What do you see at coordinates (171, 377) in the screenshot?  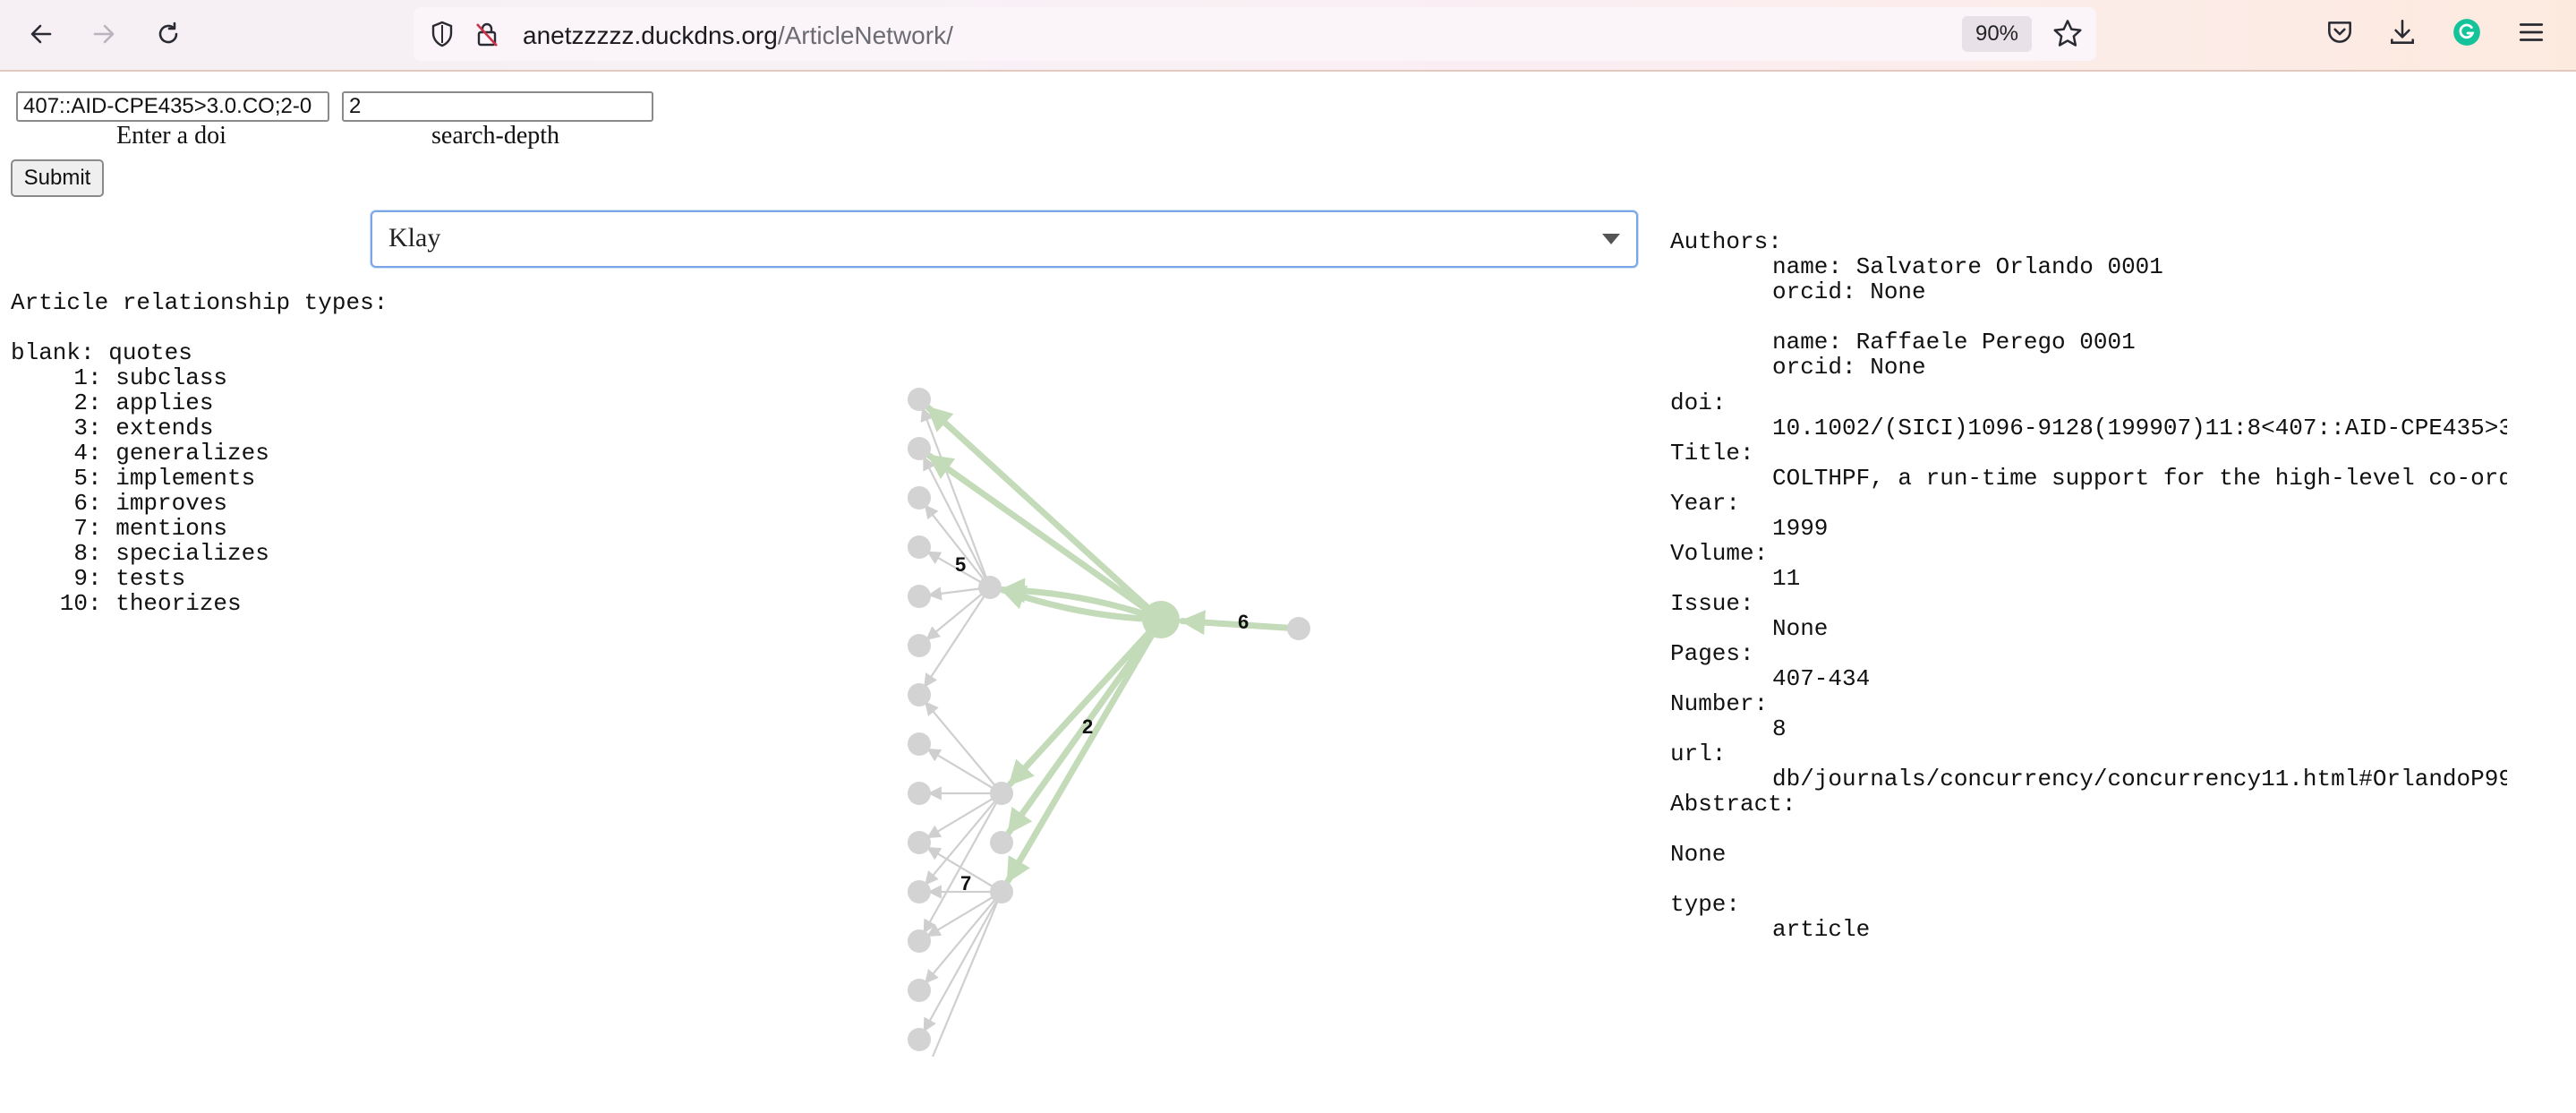 I see `legend-label: subclass` at bounding box center [171, 377].